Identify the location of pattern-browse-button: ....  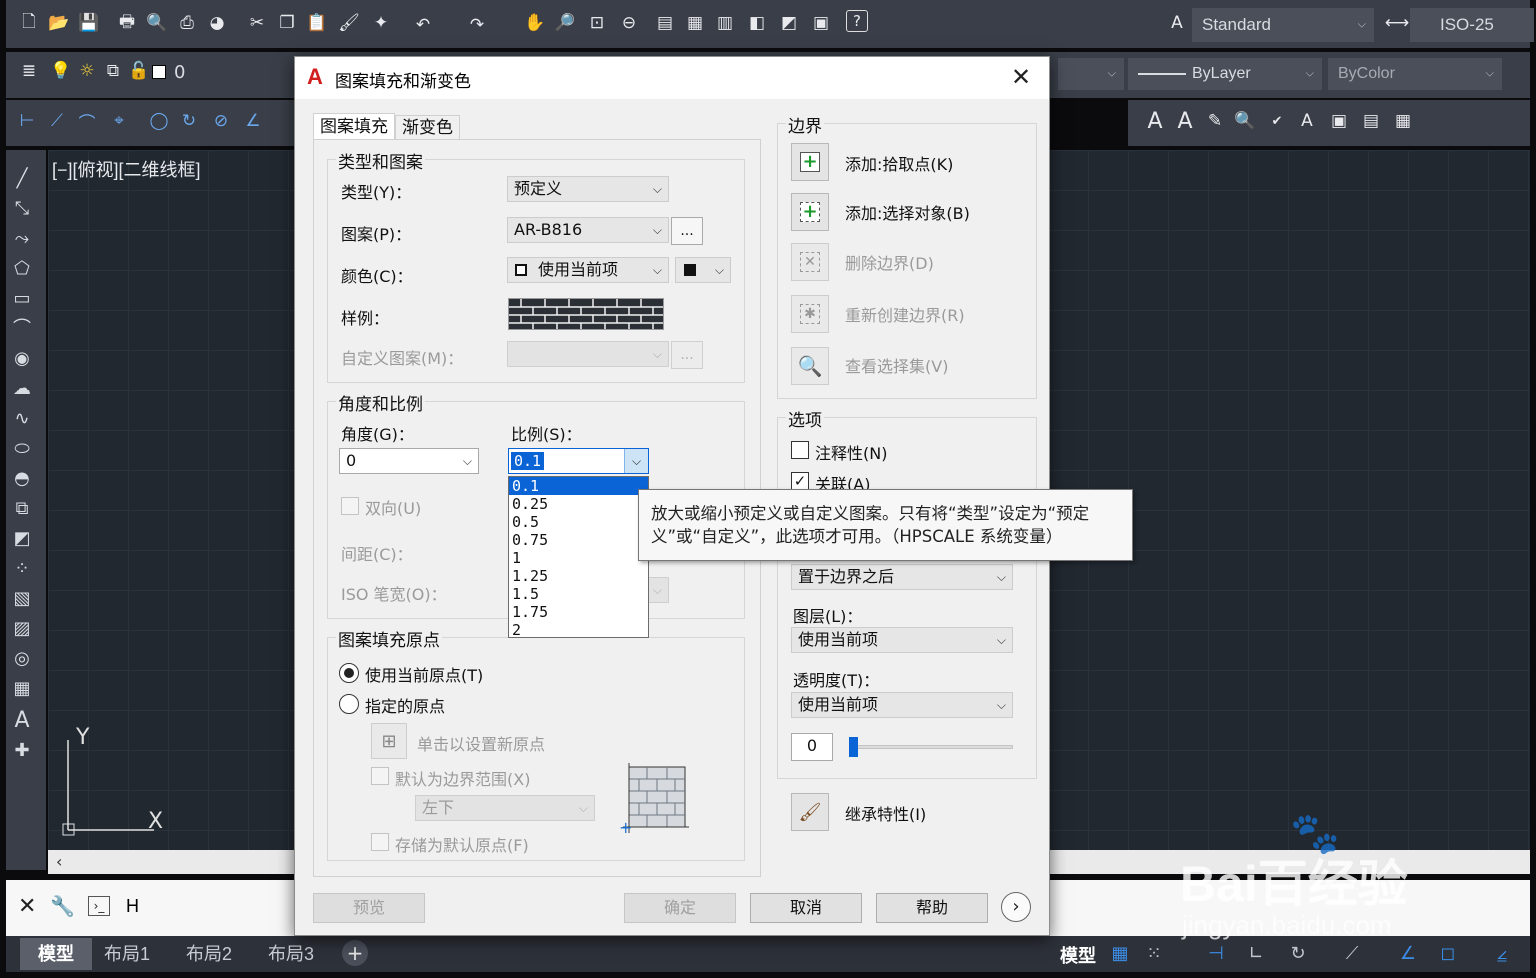
(687, 231).